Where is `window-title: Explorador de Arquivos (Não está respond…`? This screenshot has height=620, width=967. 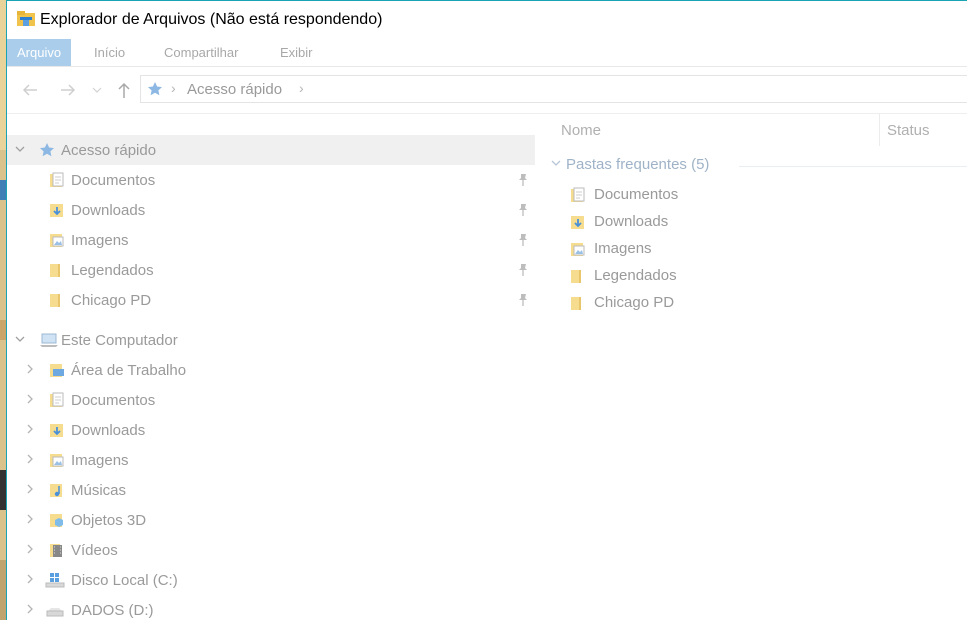
window-title: Explorador de Arquivos (Não está respond… is located at coordinates (211, 19).